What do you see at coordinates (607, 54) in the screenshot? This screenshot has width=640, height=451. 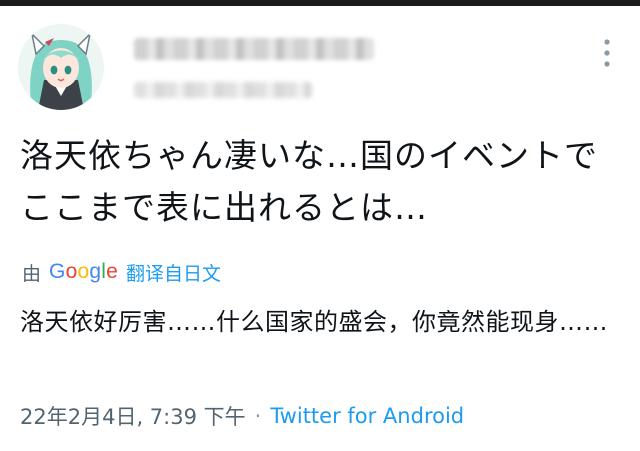 I see `more-options-icon` at bounding box center [607, 54].